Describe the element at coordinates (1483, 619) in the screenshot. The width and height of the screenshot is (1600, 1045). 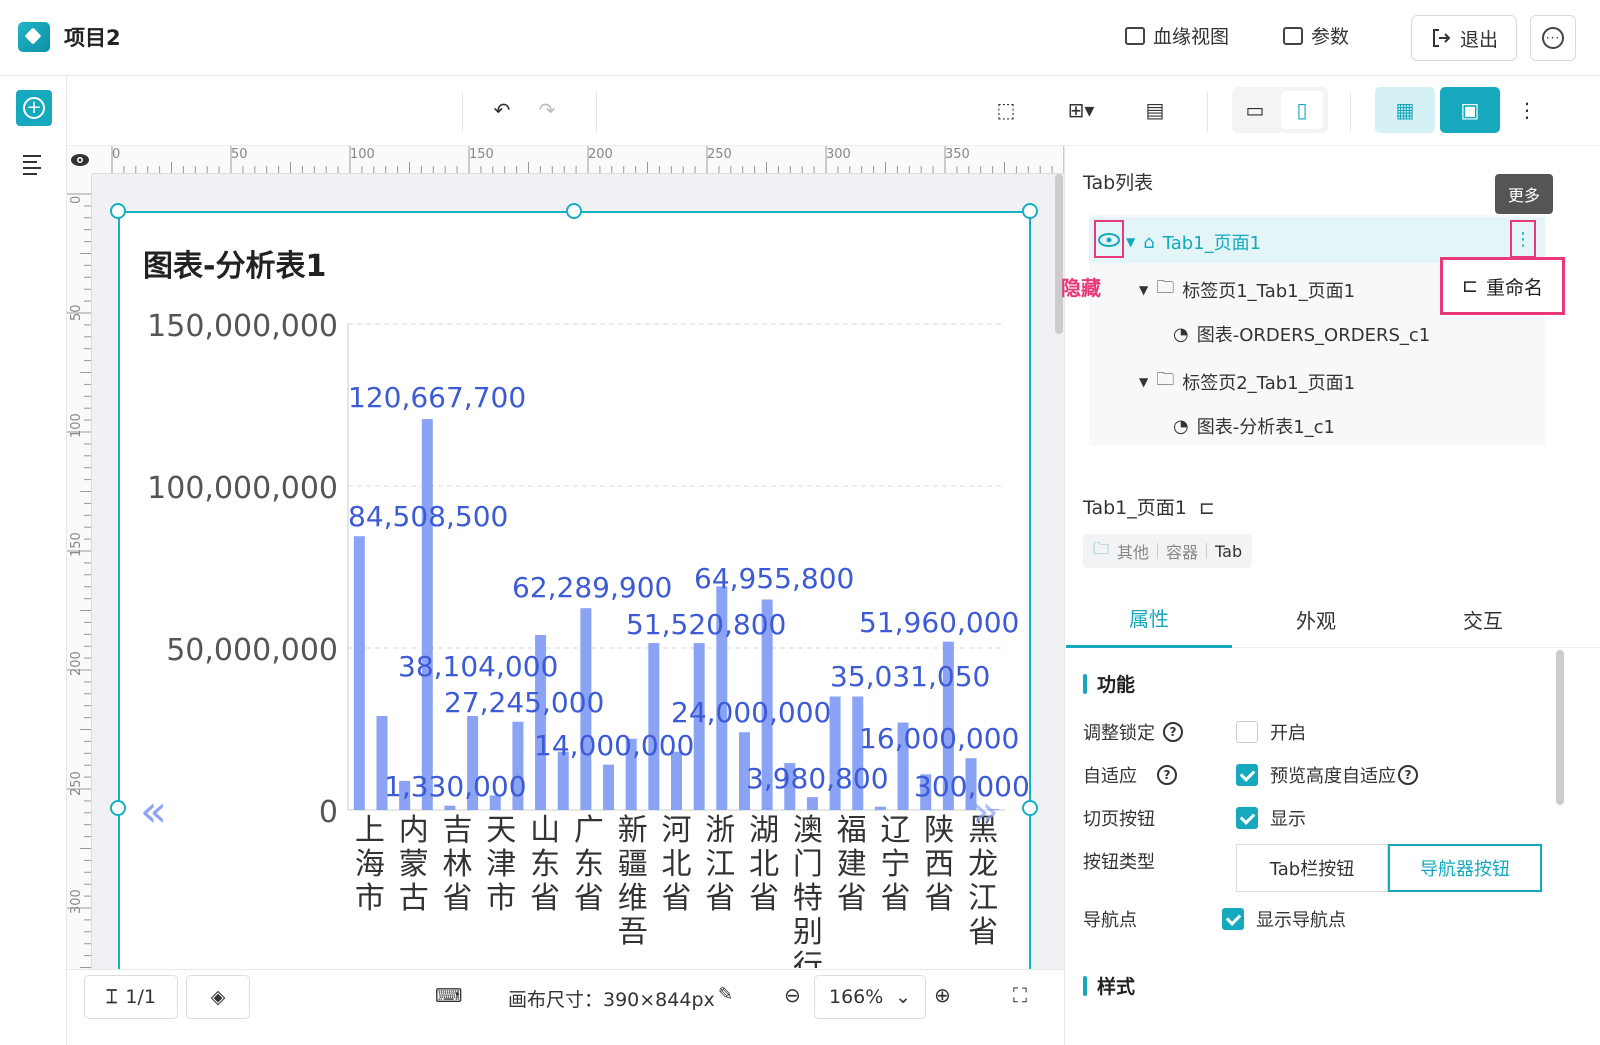
I see `tab-interaction: 交互` at that location.